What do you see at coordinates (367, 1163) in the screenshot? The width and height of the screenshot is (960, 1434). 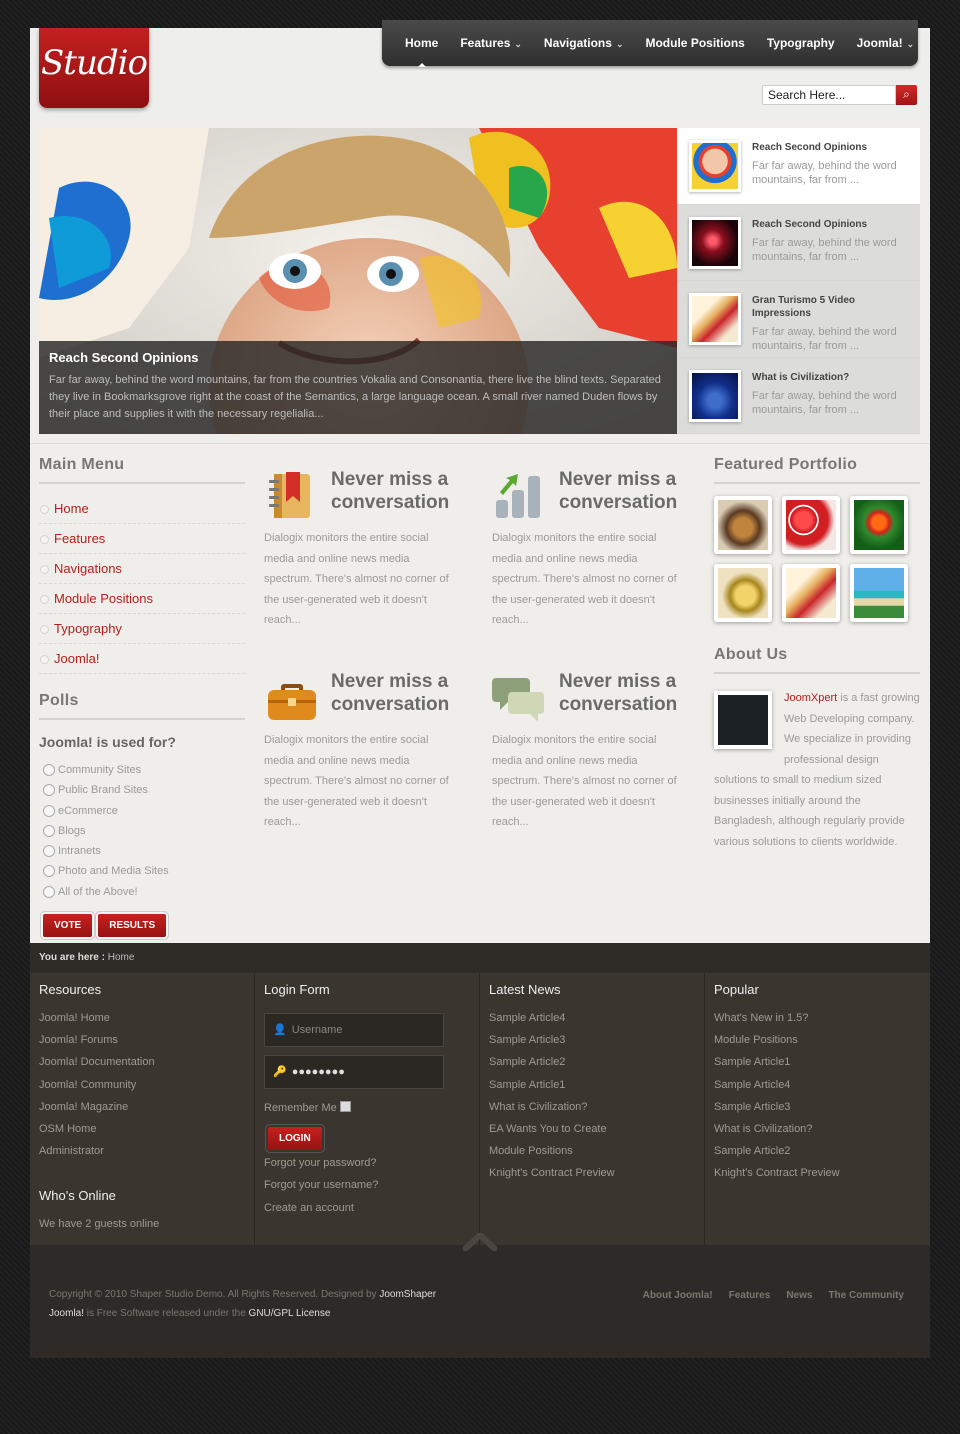 I see `forgot-password-link: Forgot your password?` at bounding box center [367, 1163].